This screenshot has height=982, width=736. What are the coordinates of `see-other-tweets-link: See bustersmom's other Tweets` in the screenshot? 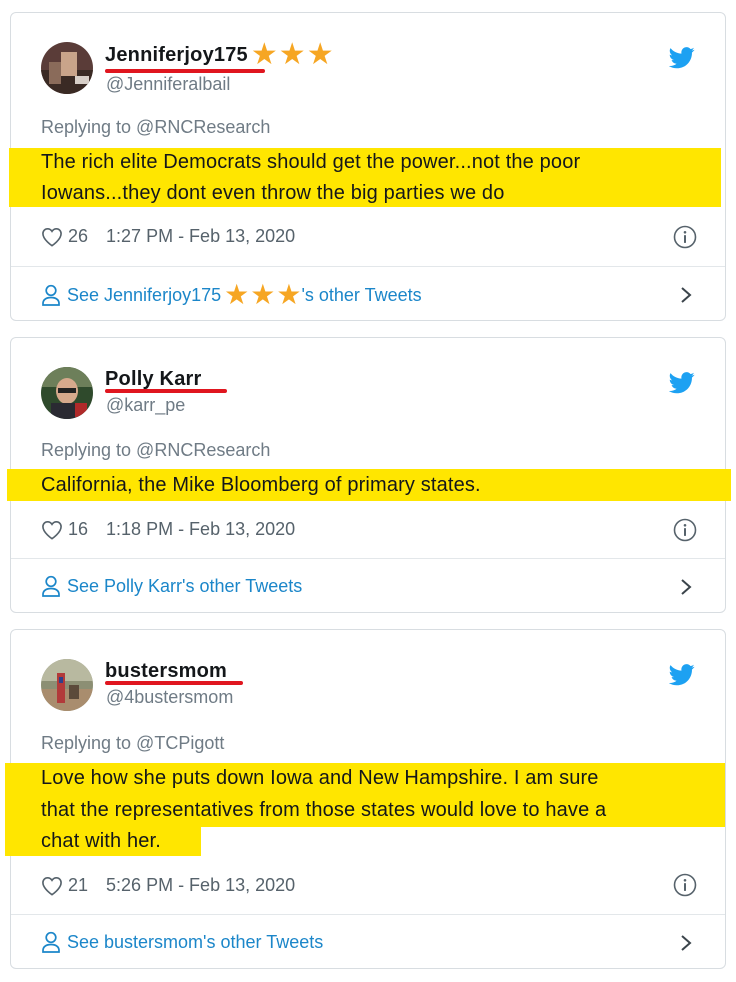 It's located at (182, 942).